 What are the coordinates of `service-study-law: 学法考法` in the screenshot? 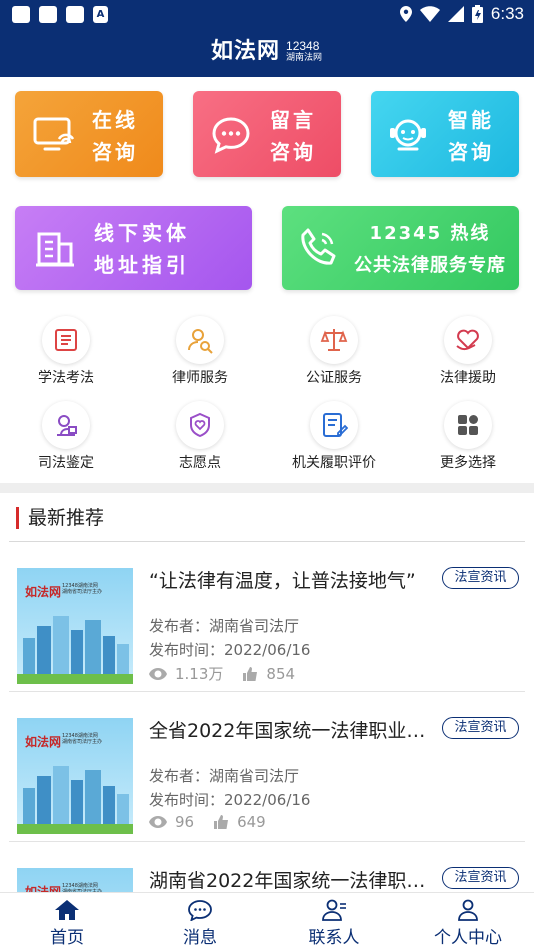 It's located at (66, 351).